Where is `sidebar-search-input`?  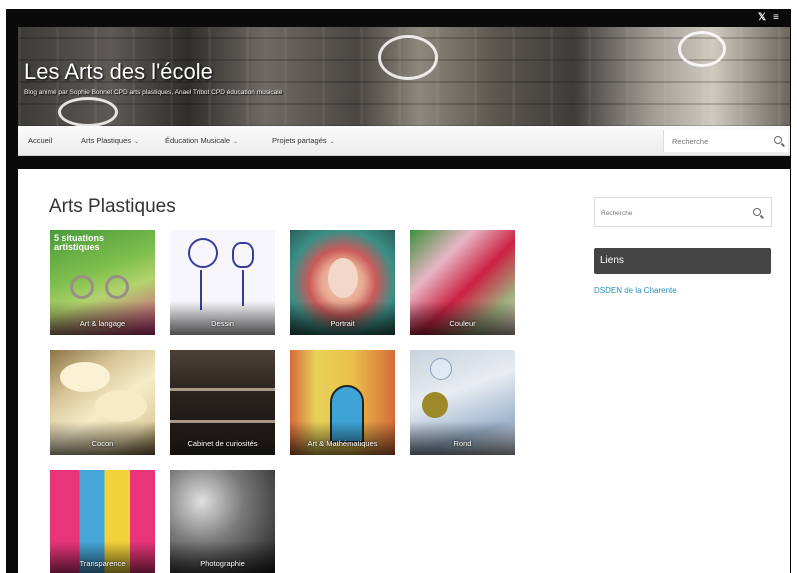 sidebar-search-input is located at coordinates (671, 213).